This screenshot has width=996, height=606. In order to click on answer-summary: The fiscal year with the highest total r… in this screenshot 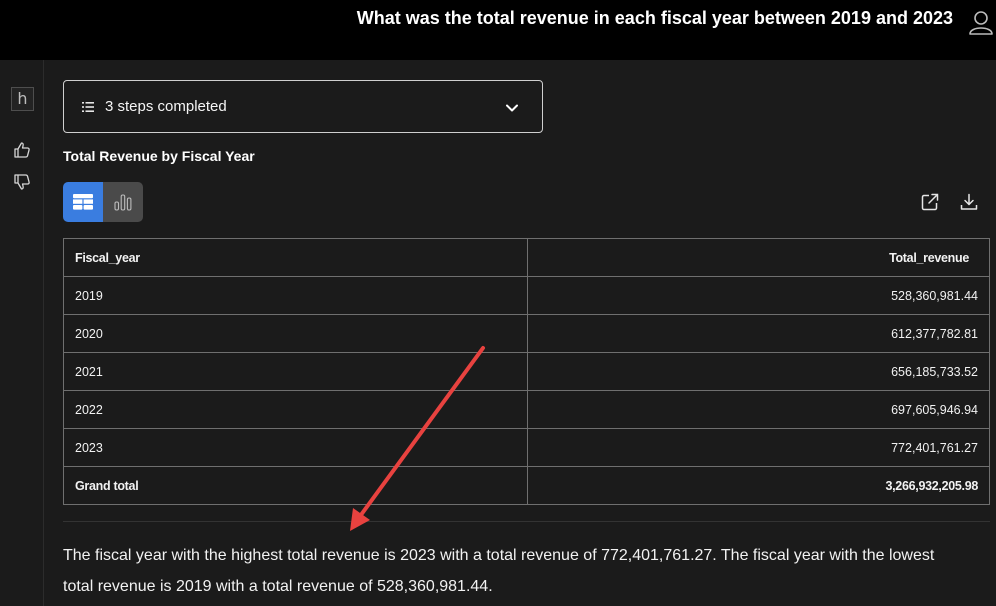, I will do `click(499, 571)`.